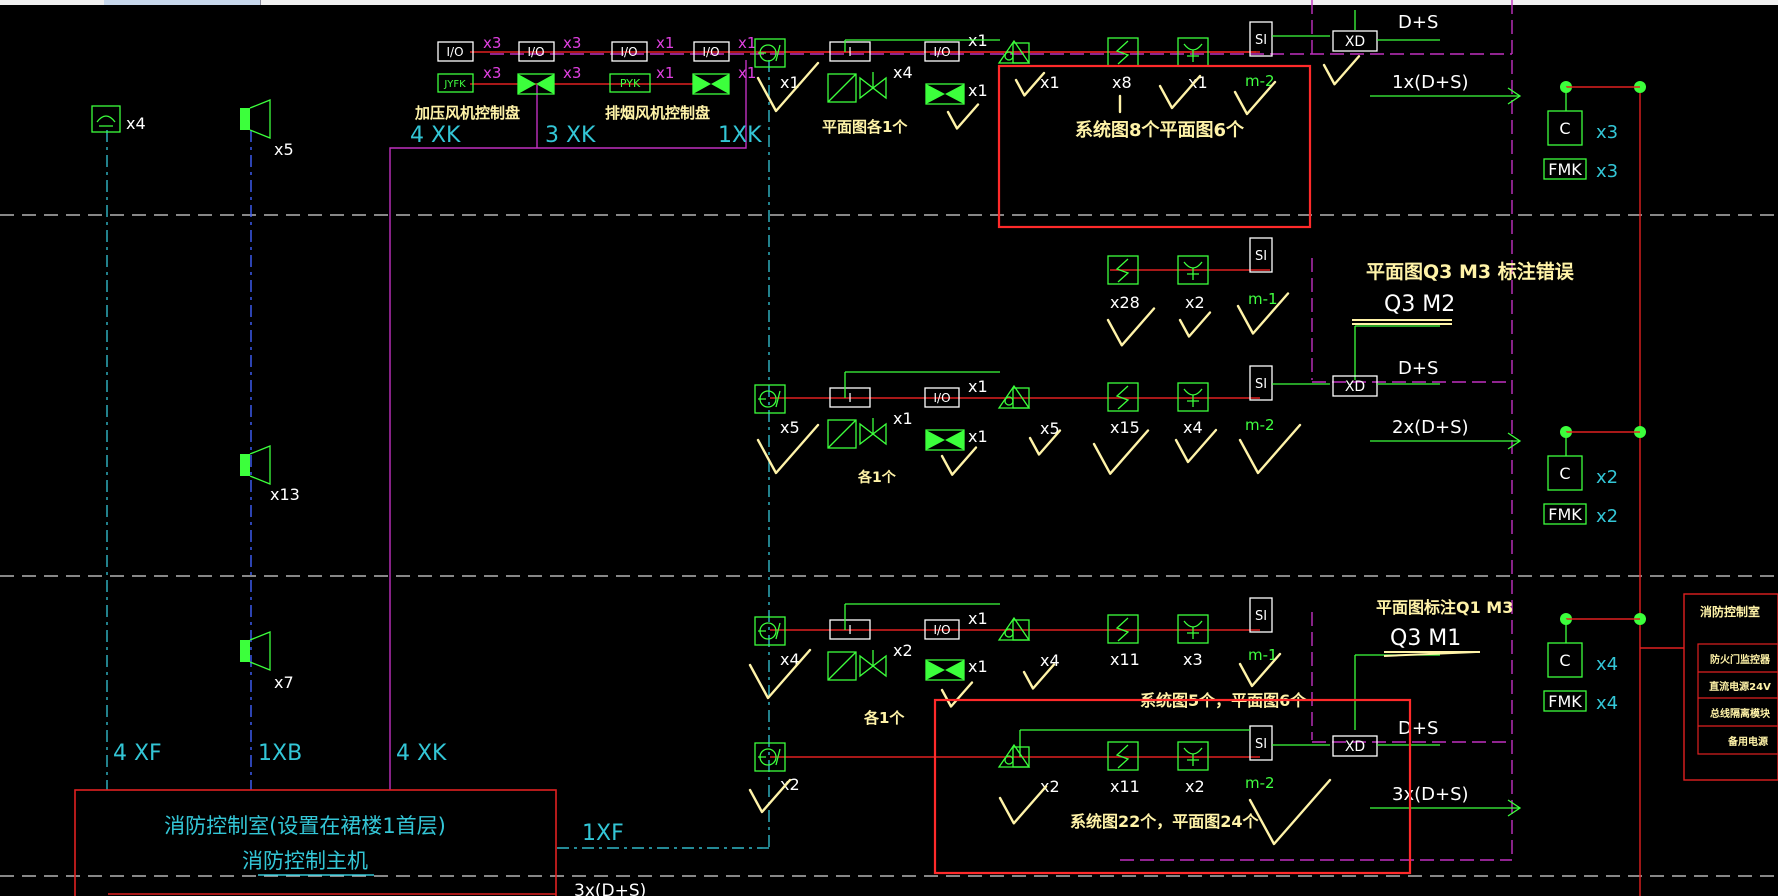  I want to click on side-control-panel: 消防控制室 防火门监控器 直流电源24V 总线隔离模块 备用电源, so click(1730, 687).